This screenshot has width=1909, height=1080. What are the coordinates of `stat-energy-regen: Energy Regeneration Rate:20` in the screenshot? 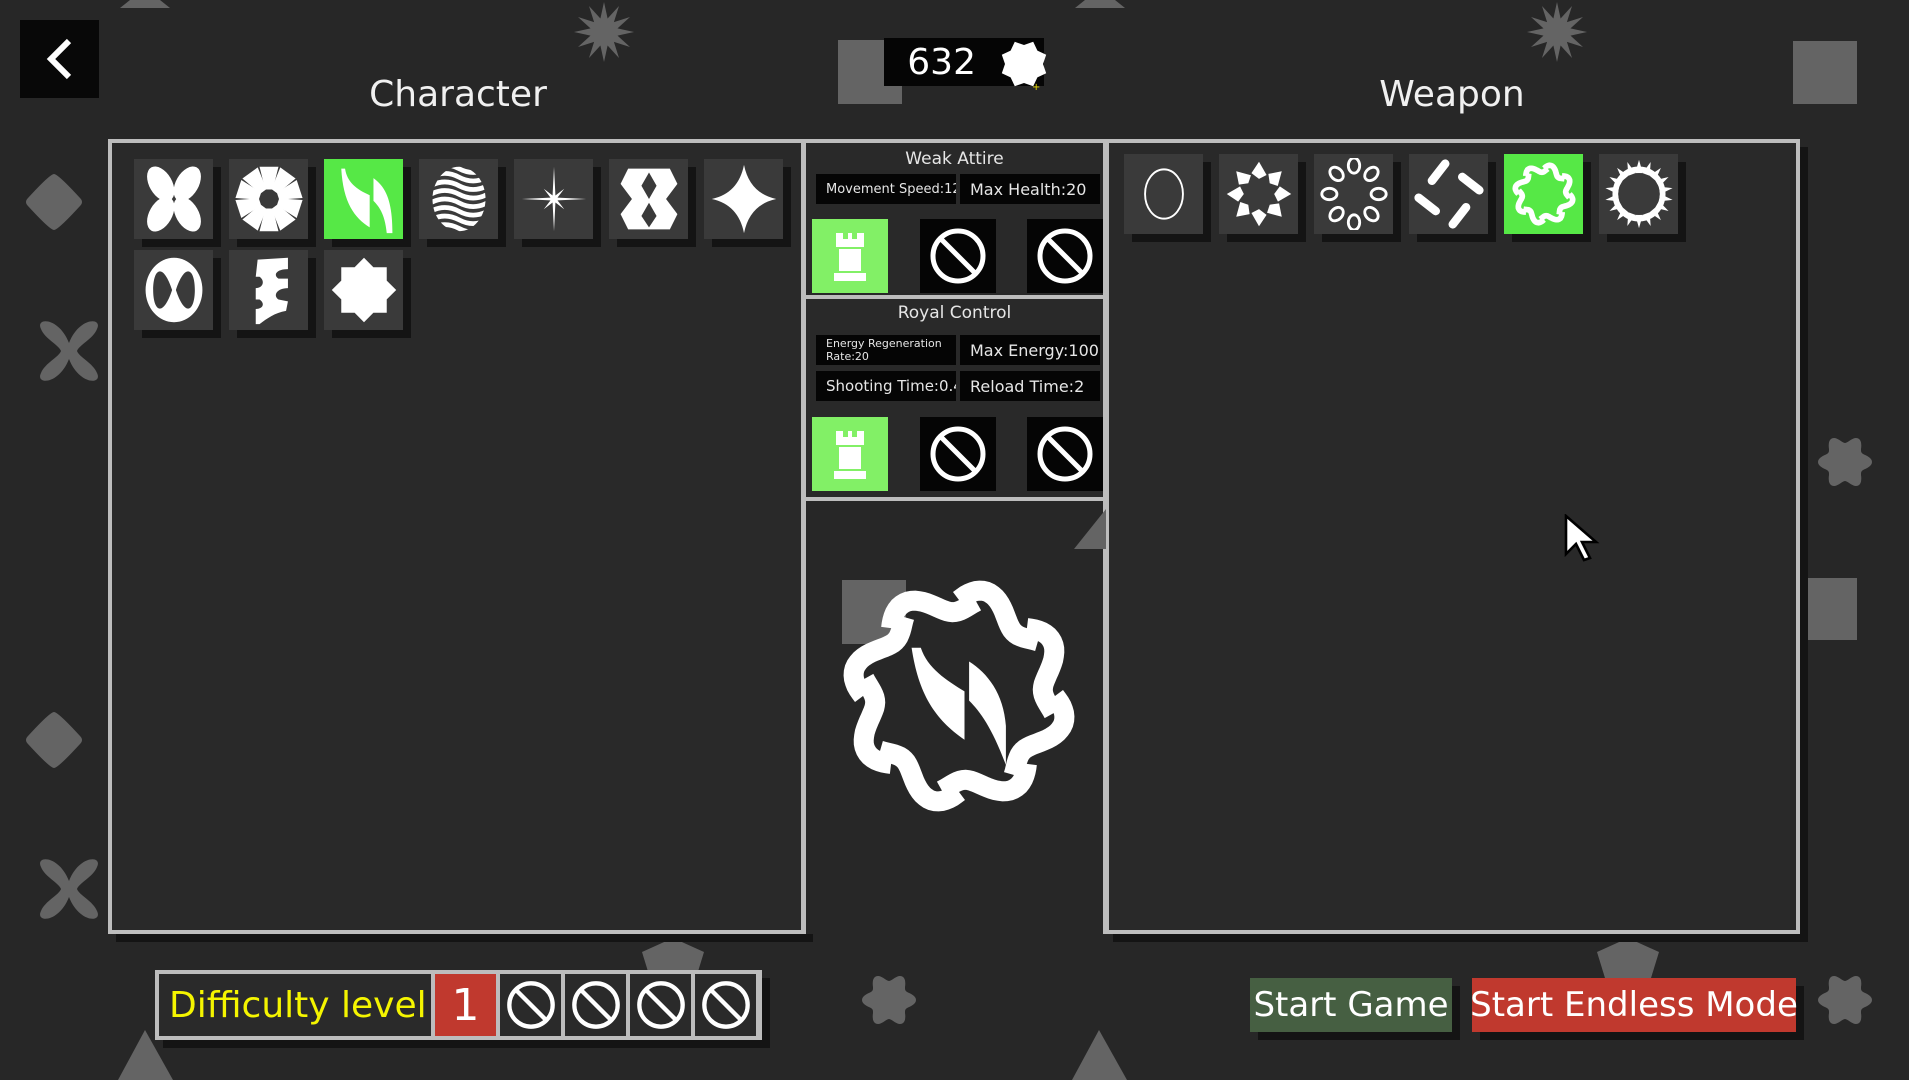 It's located at (886, 350).